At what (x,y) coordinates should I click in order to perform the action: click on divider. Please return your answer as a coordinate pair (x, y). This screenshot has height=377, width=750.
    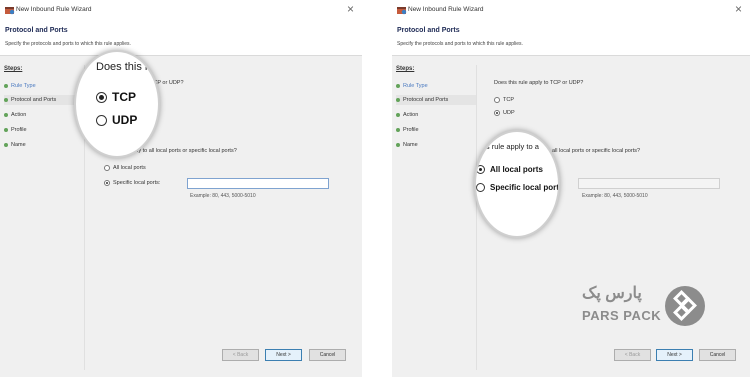
    Looking at the image, I should click on (476, 217).